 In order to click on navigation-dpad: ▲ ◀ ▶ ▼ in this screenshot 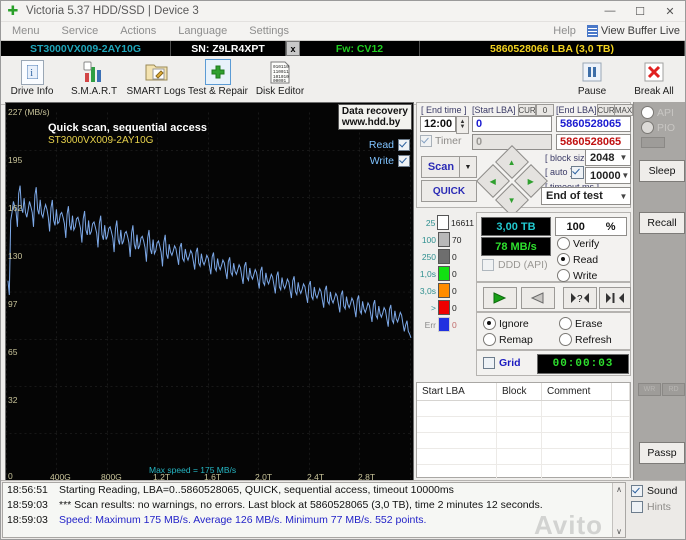, I will do `click(512, 181)`.